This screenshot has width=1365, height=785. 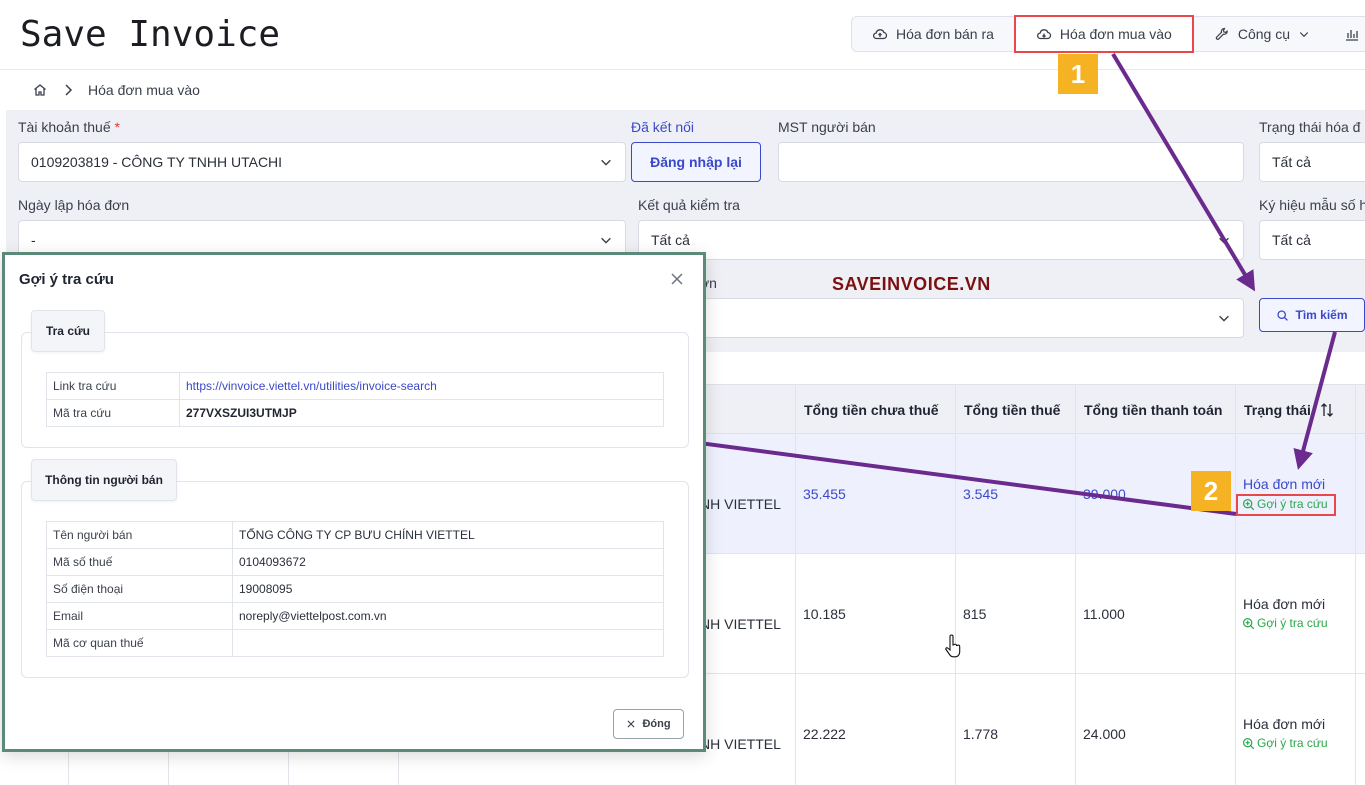 What do you see at coordinates (1044, 34) in the screenshot?
I see `cloud-download-icon` at bounding box center [1044, 34].